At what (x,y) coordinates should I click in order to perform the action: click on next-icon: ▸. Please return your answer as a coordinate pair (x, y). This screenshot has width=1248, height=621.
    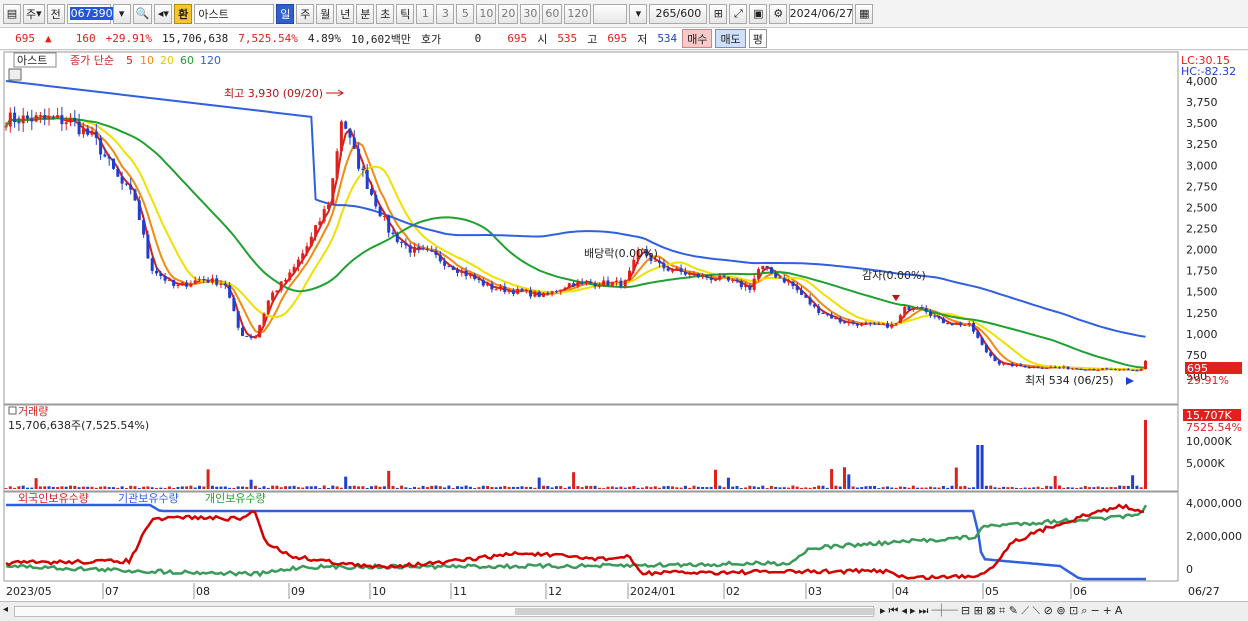
    Looking at the image, I should click on (913, 611).